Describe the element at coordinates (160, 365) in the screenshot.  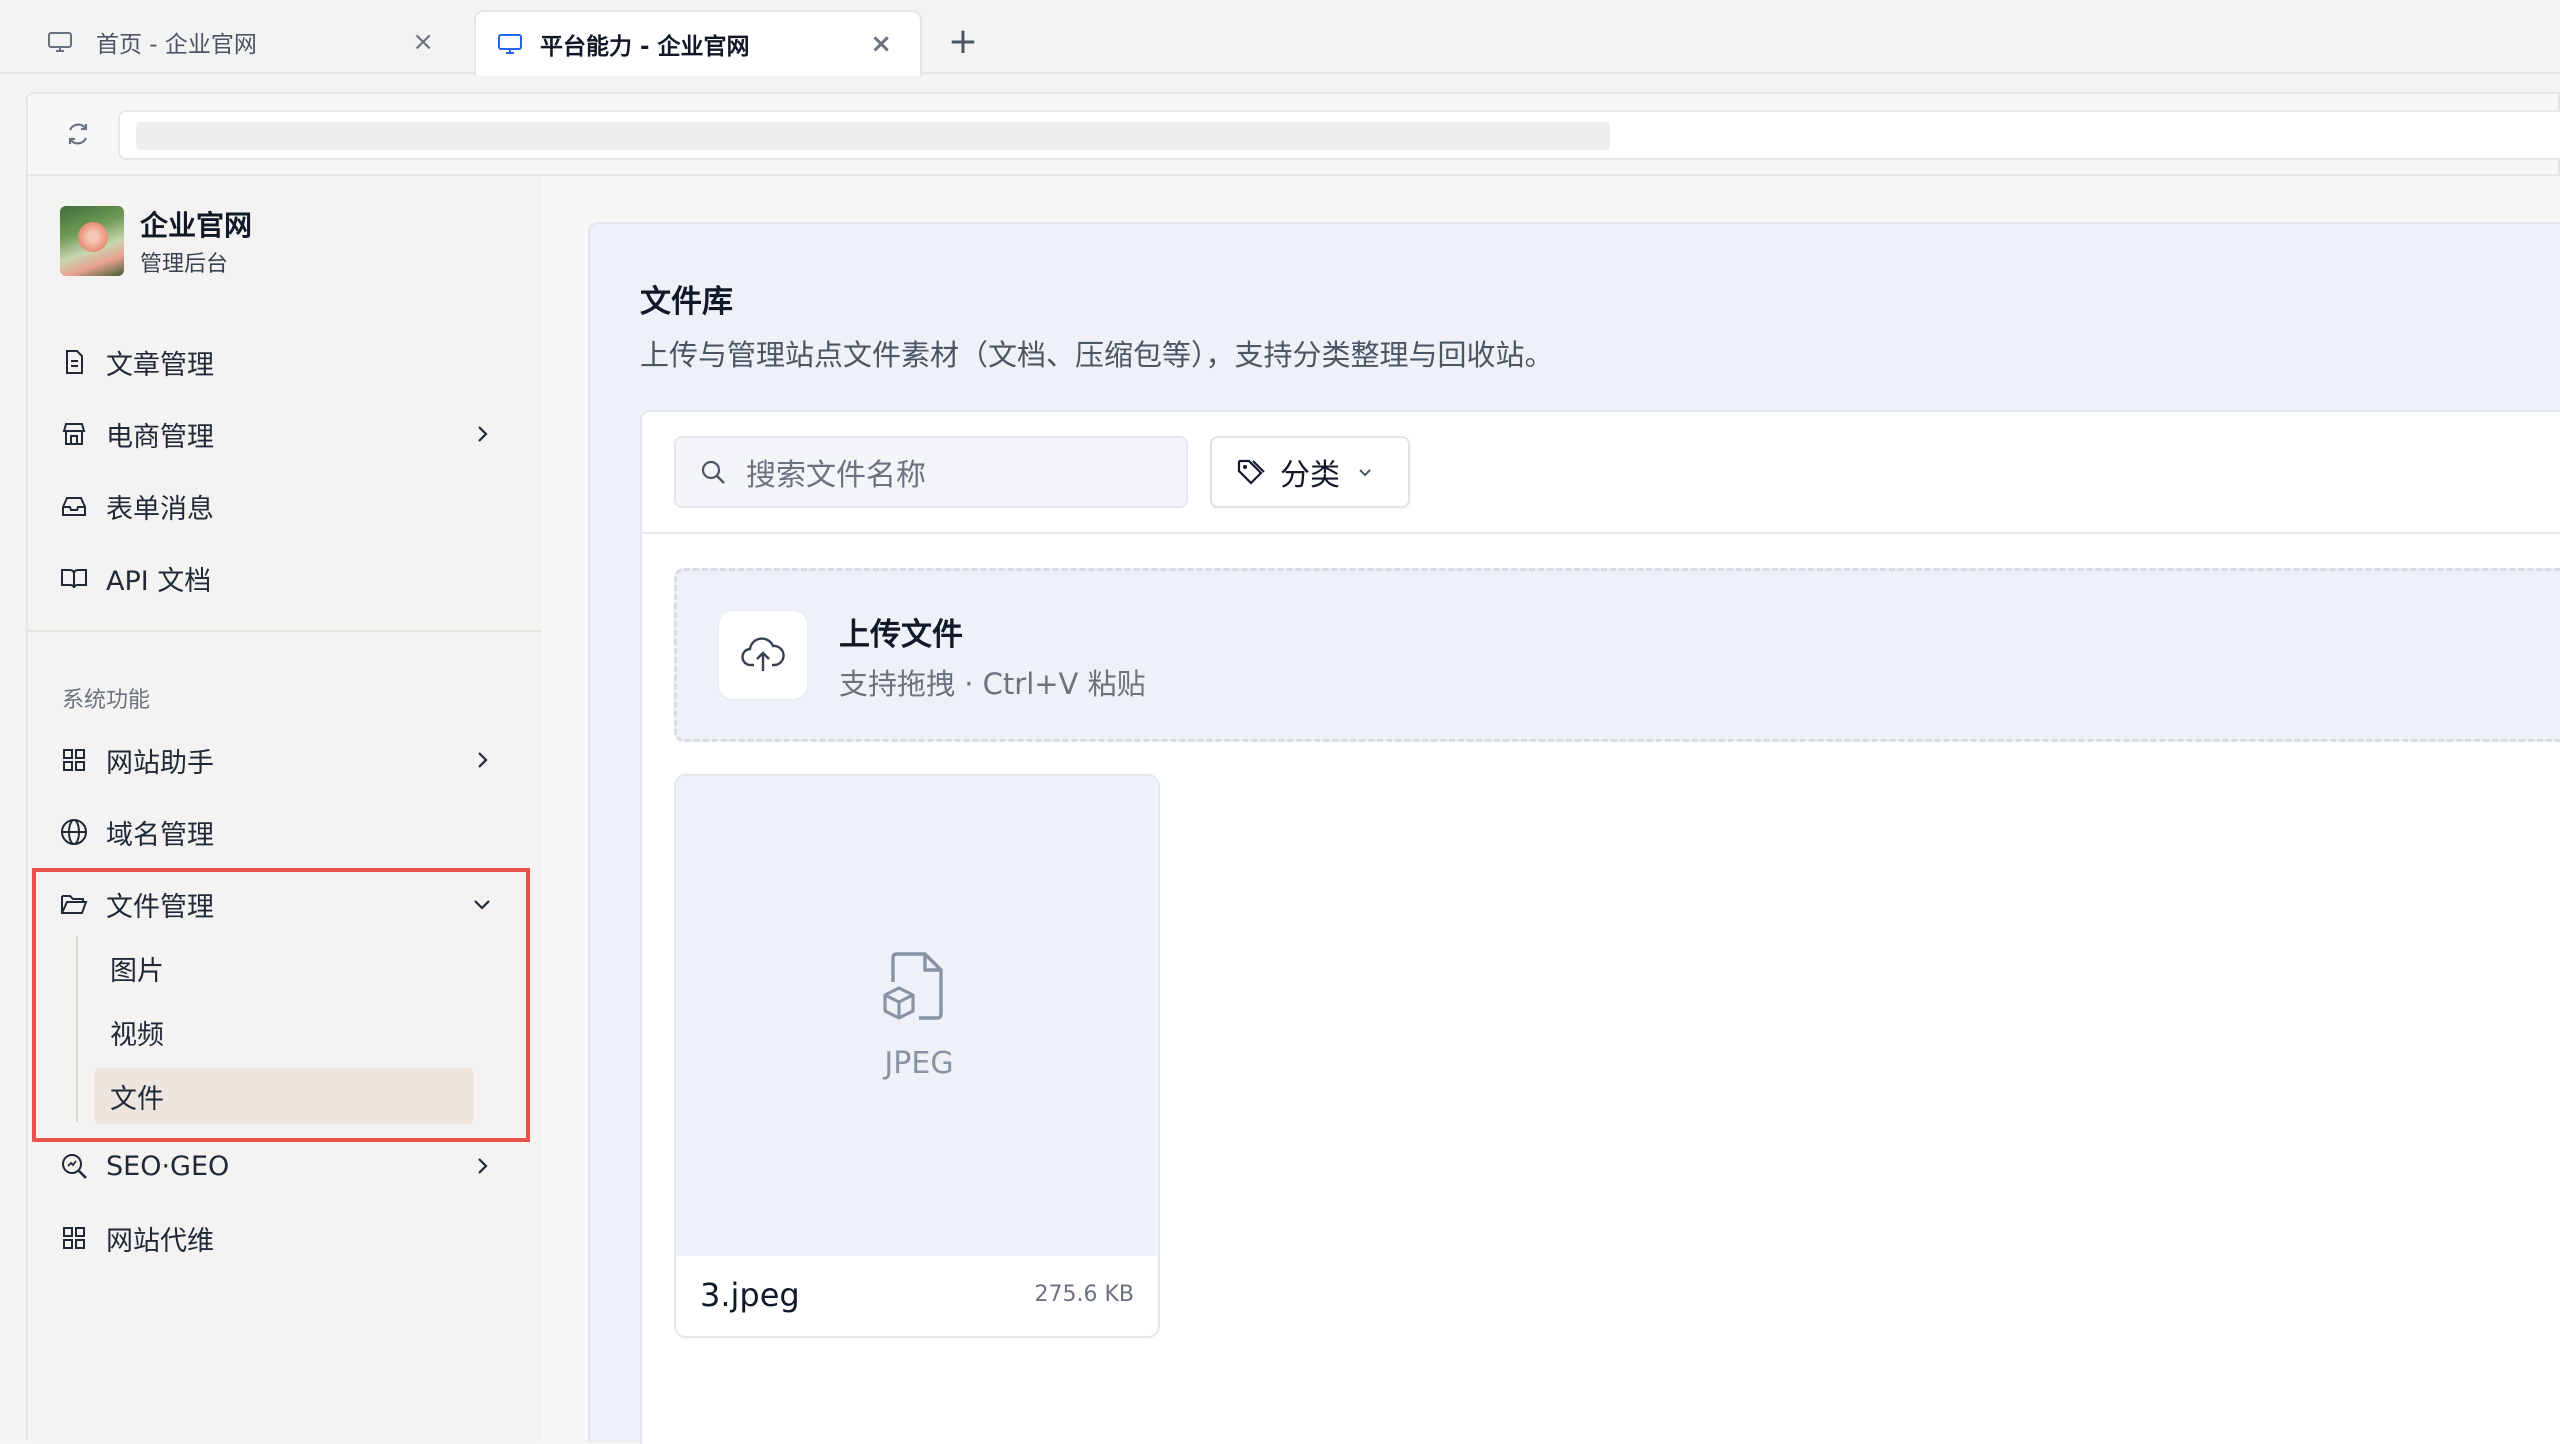
I see `sidebar-item-label: 文章管理` at that location.